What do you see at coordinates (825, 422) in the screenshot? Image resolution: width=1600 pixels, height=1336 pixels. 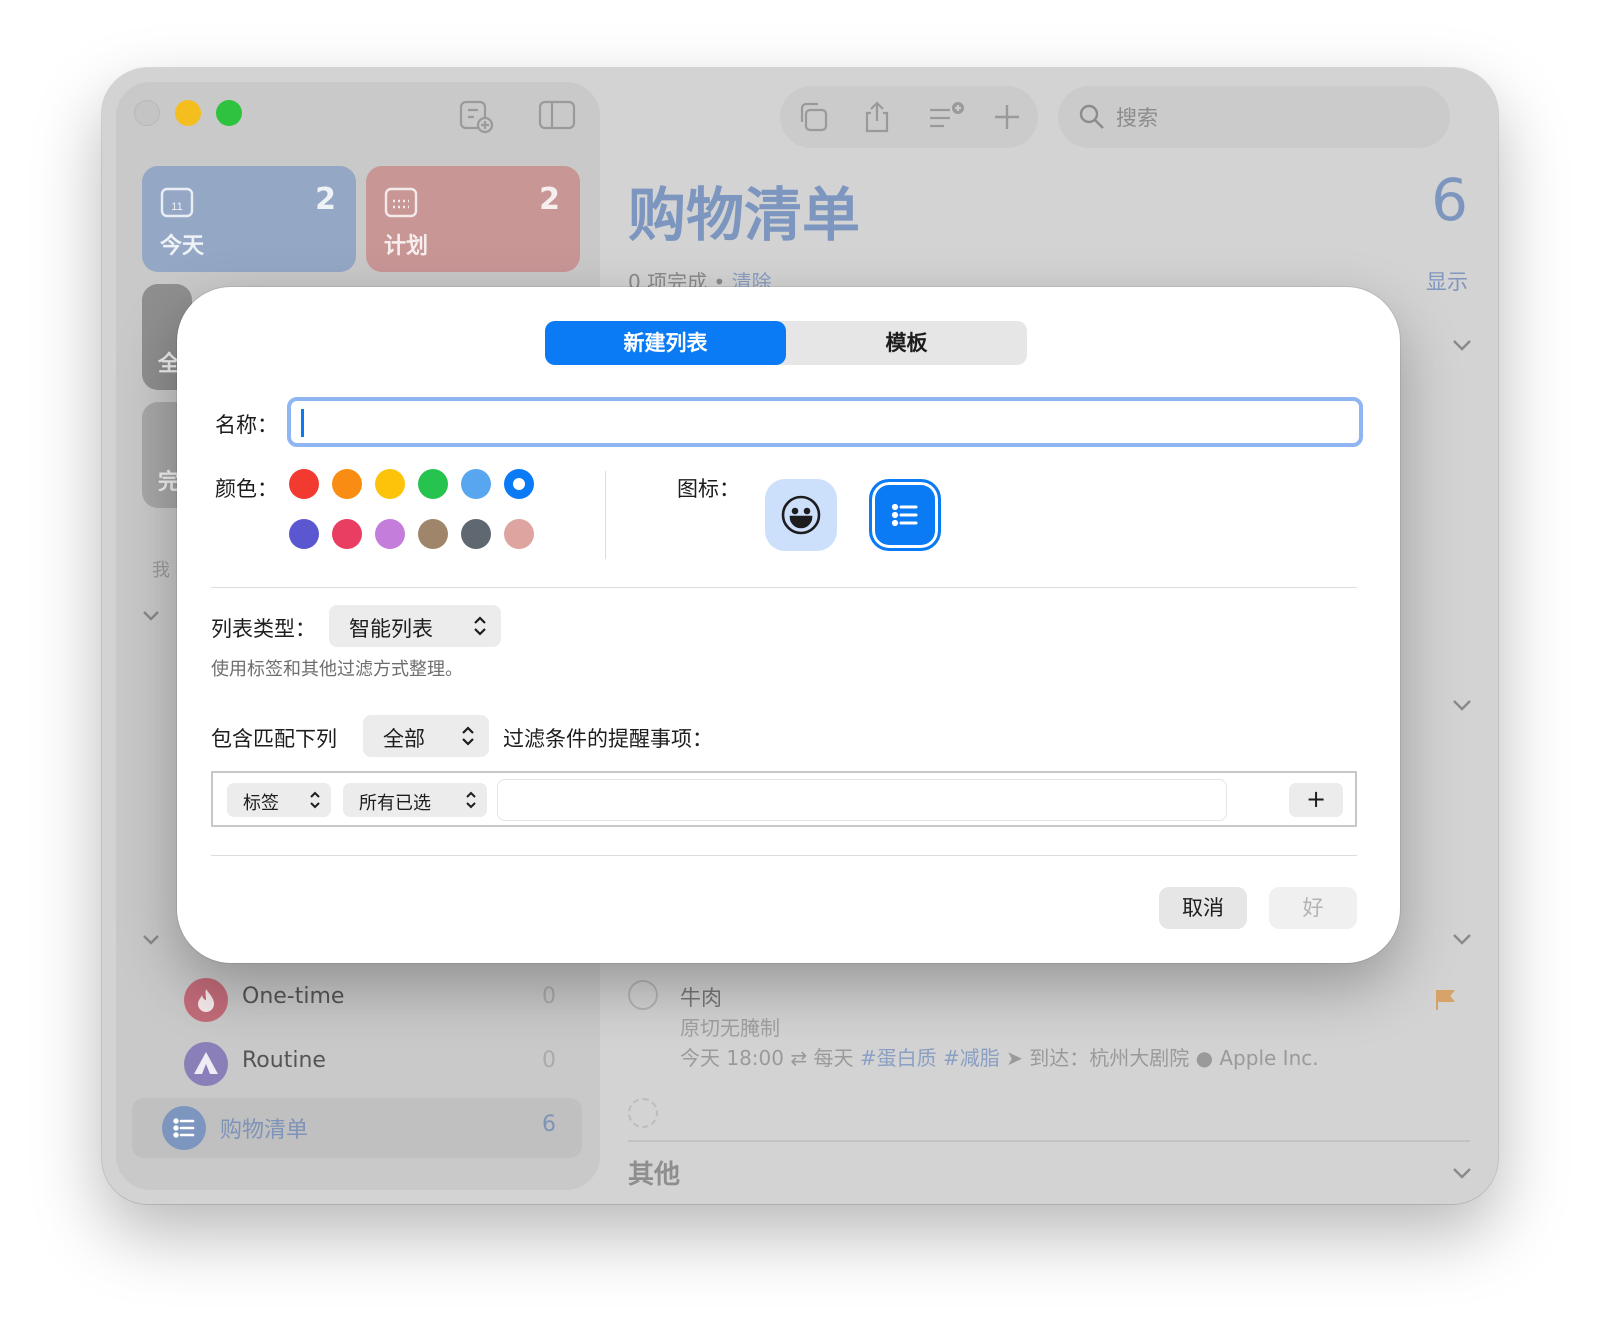 I see `list-name-input` at bounding box center [825, 422].